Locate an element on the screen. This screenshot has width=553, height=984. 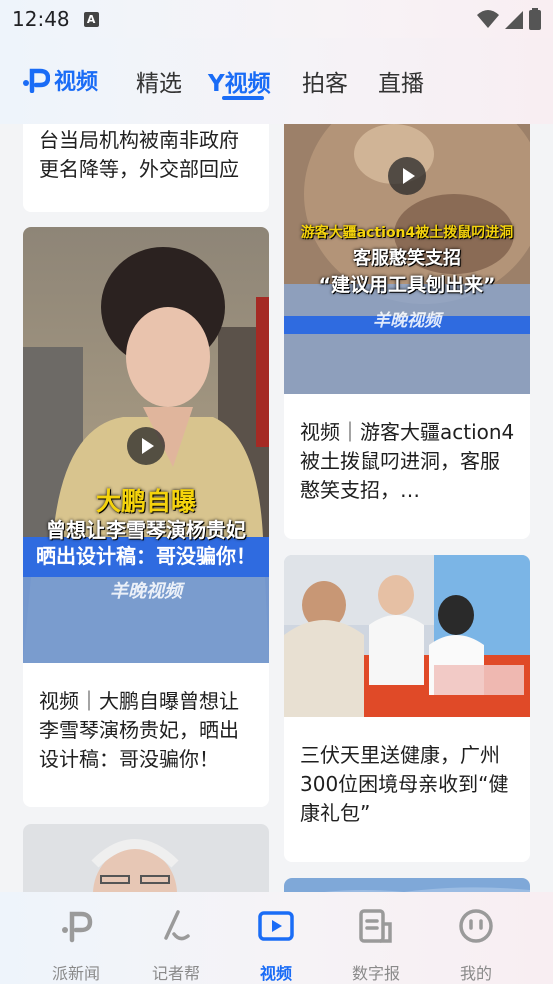
caption-line3: “建议用工具刨出来” is located at coordinates (407, 285).